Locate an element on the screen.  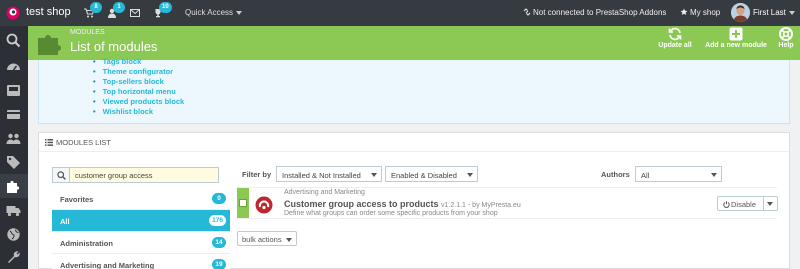
page-title: List of modules is located at coordinates (114, 46).